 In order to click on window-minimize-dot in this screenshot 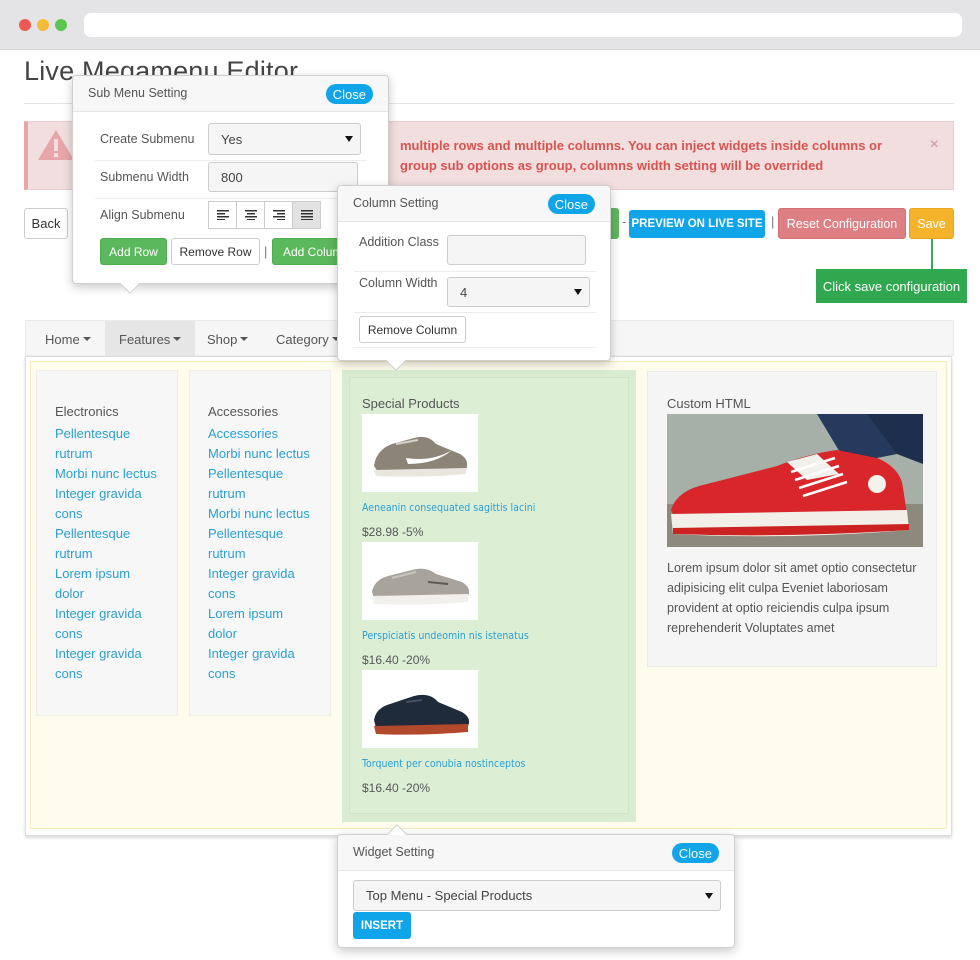, I will do `click(43, 25)`.